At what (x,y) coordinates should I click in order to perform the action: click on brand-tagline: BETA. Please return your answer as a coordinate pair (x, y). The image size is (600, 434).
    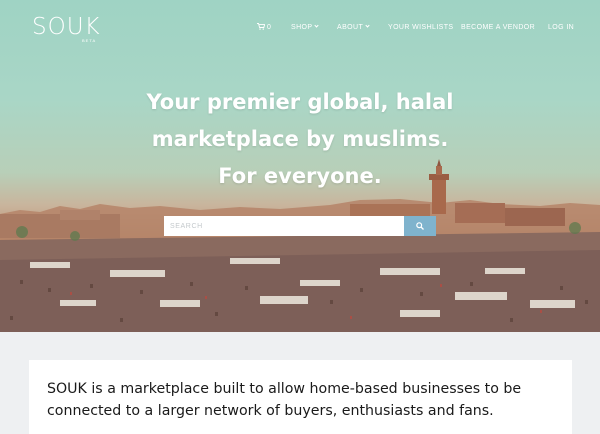
    Looking at the image, I should click on (89, 40).